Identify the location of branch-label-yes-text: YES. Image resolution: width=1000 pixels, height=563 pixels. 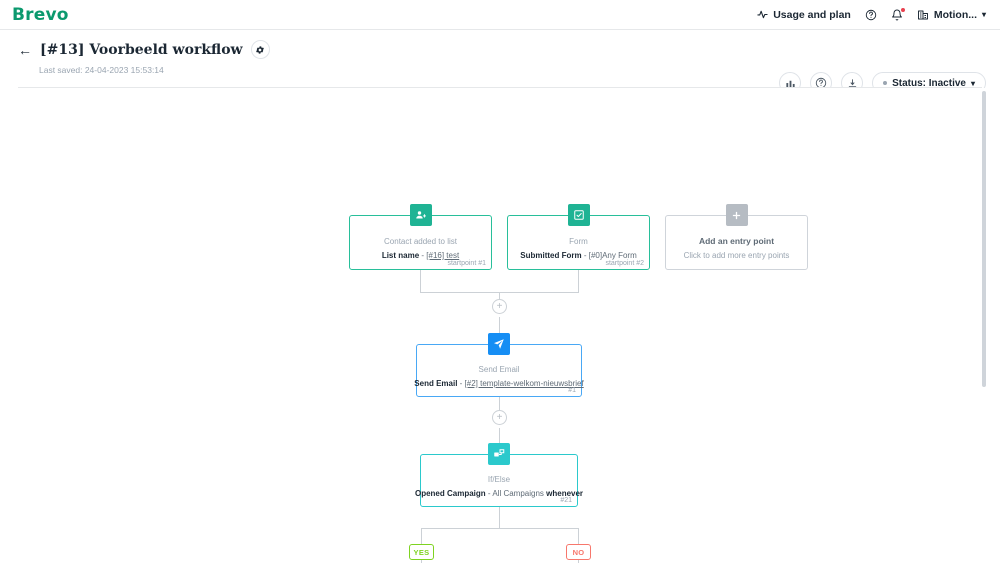
(421, 552).